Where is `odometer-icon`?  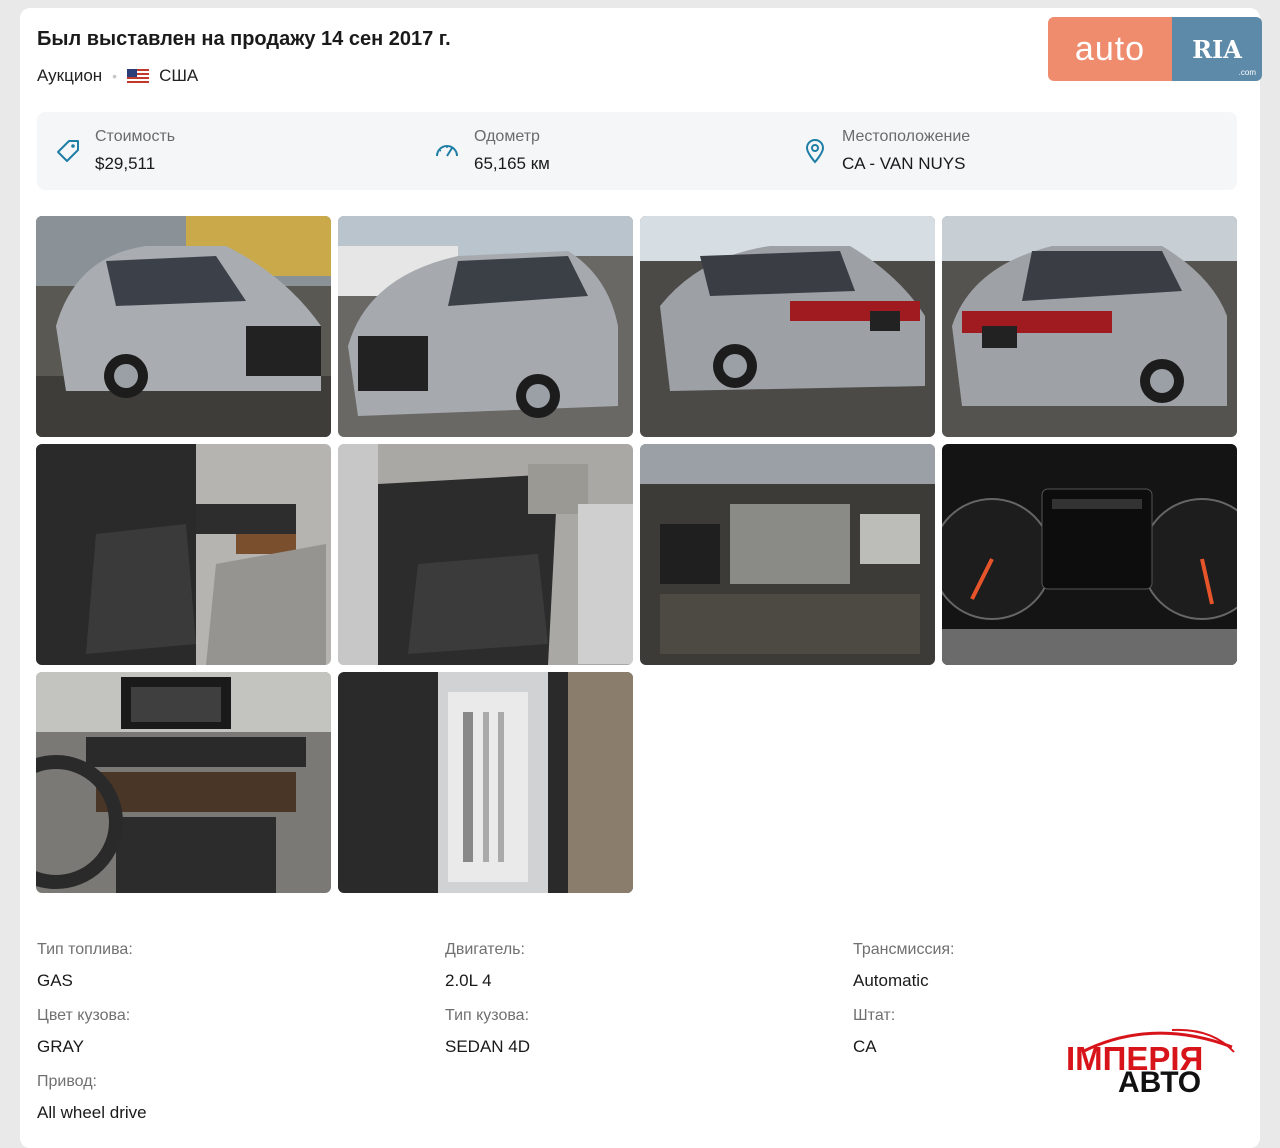
odometer-icon is located at coordinates (447, 151).